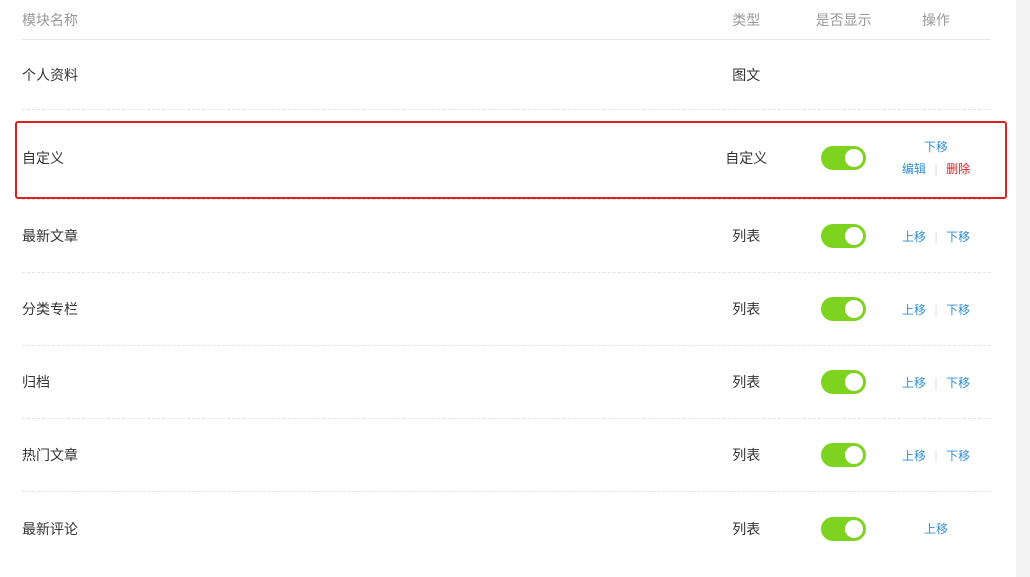 This screenshot has height=577, width=1030. I want to click on row-ops: 下移 编辑 | 删除, so click(936, 158).